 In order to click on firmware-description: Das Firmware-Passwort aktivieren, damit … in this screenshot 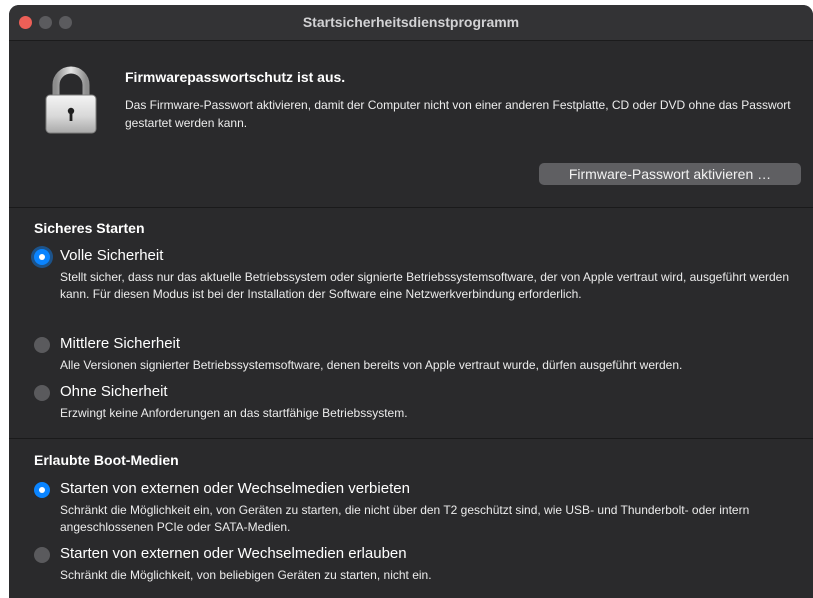, I will do `click(458, 114)`.